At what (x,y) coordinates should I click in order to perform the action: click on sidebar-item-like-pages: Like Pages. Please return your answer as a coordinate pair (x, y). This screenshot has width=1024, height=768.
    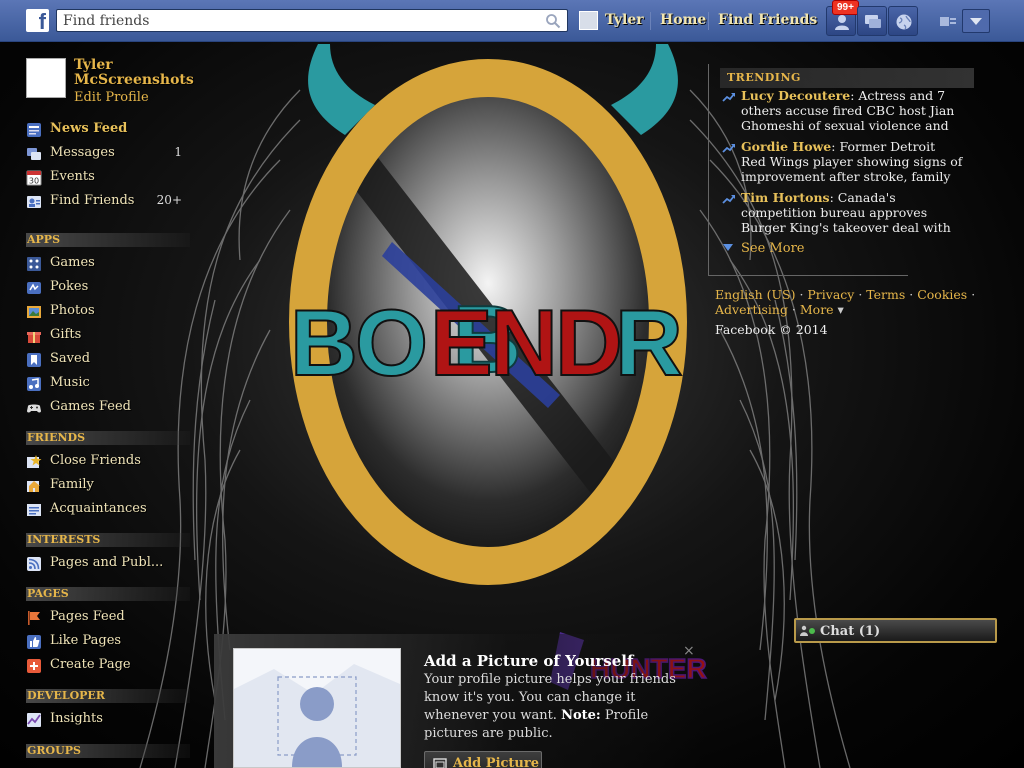
    Looking at the image, I should click on (106, 642).